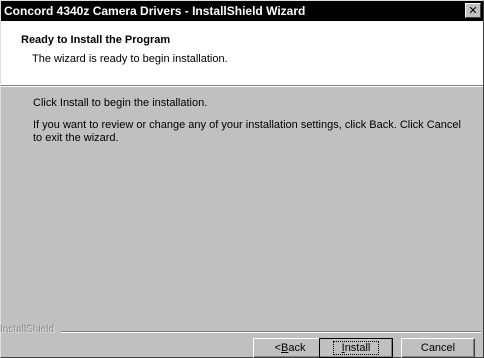 The image size is (484, 358). Describe the element at coordinates (120, 103) in the screenshot. I see `install-instruction: Click Install to begin the installation.` at that location.